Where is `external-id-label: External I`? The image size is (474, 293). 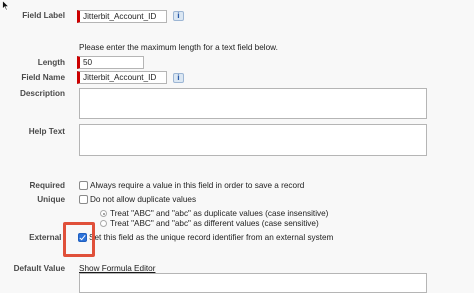
external-id-label: External I is located at coordinates (47, 237).